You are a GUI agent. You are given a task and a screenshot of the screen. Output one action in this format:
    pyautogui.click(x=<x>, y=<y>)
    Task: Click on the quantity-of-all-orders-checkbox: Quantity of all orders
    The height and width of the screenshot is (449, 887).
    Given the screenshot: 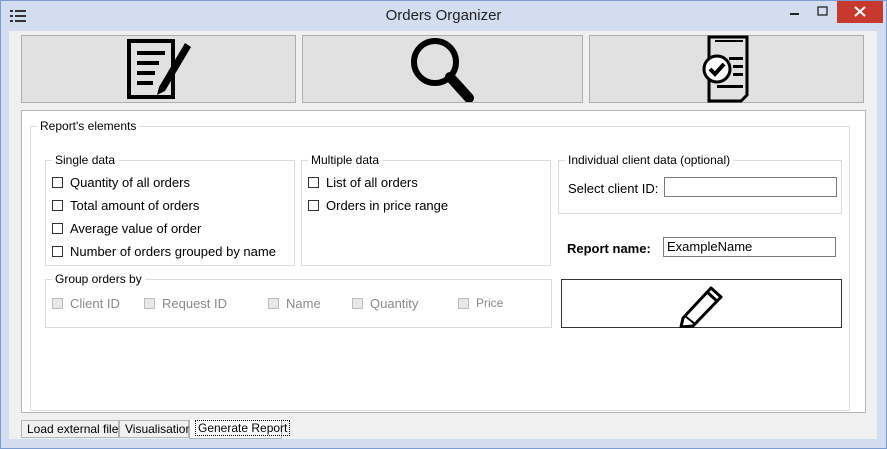 What is the action you would take?
    pyautogui.click(x=121, y=182)
    